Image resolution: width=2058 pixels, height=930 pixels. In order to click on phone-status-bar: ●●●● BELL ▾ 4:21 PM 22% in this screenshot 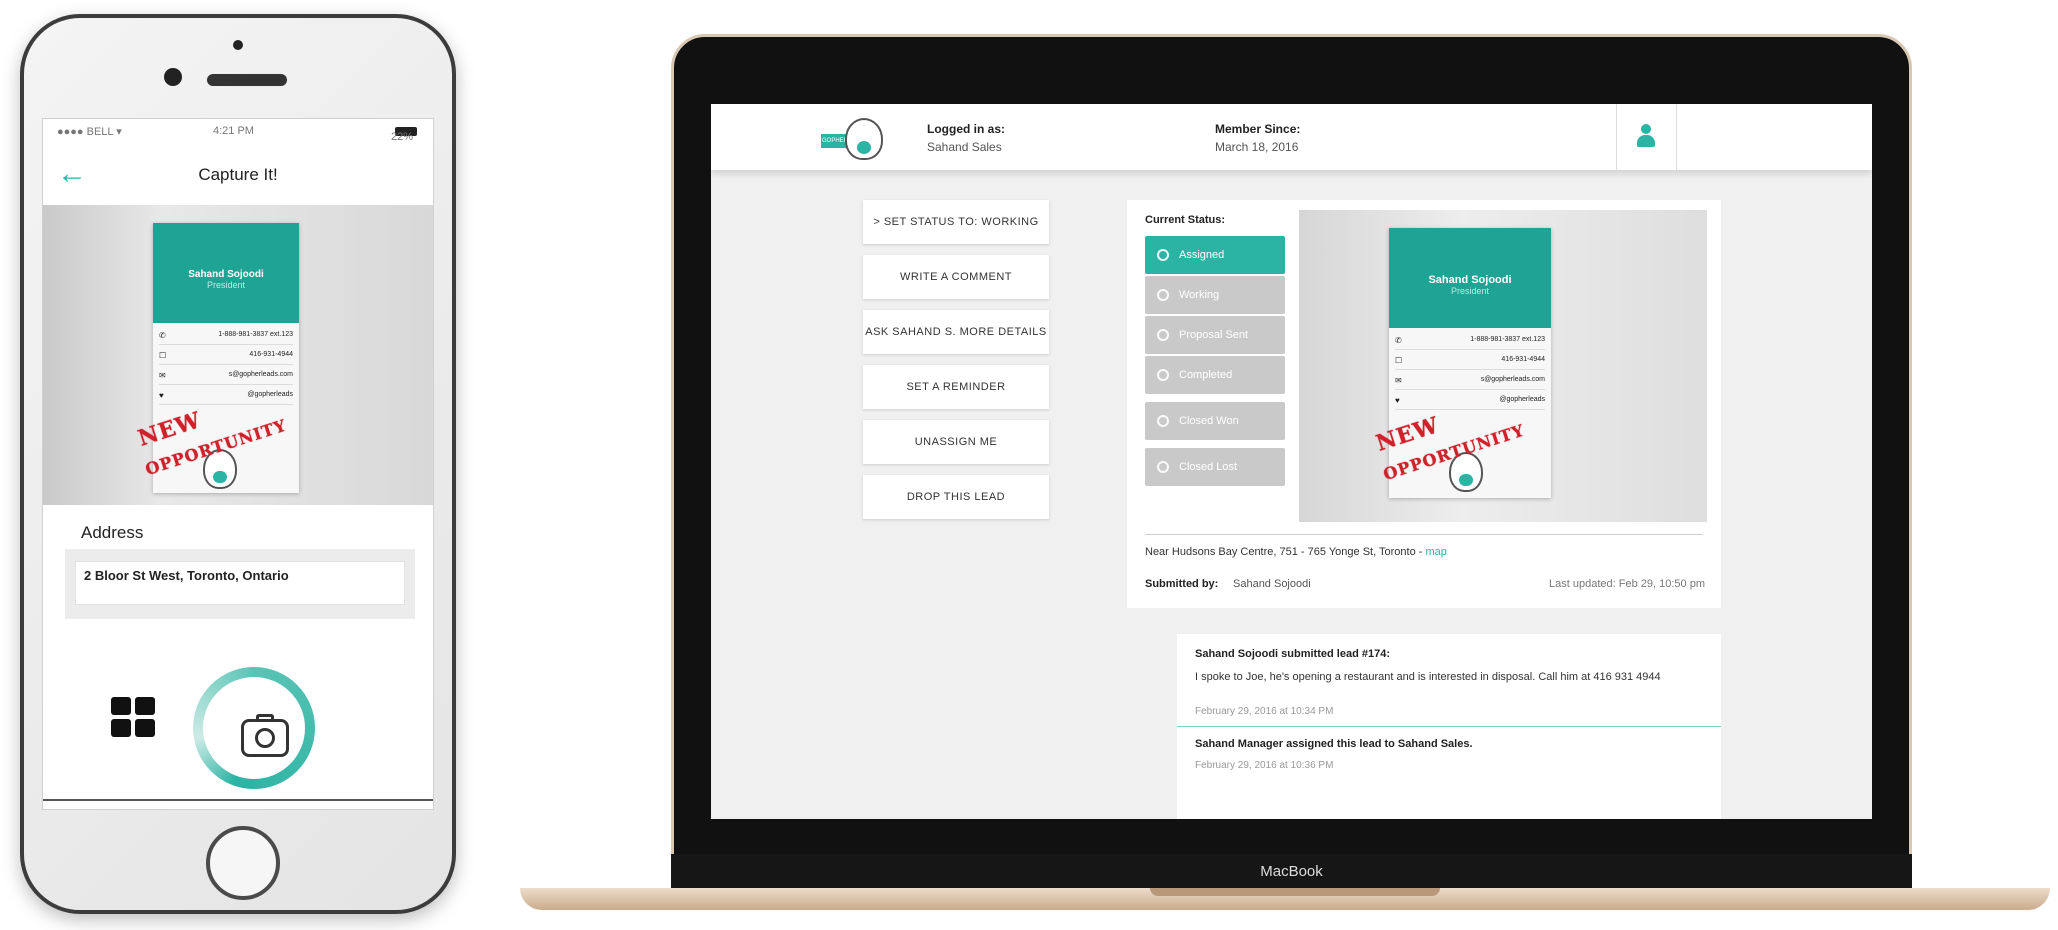, I will do `click(238, 132)`.